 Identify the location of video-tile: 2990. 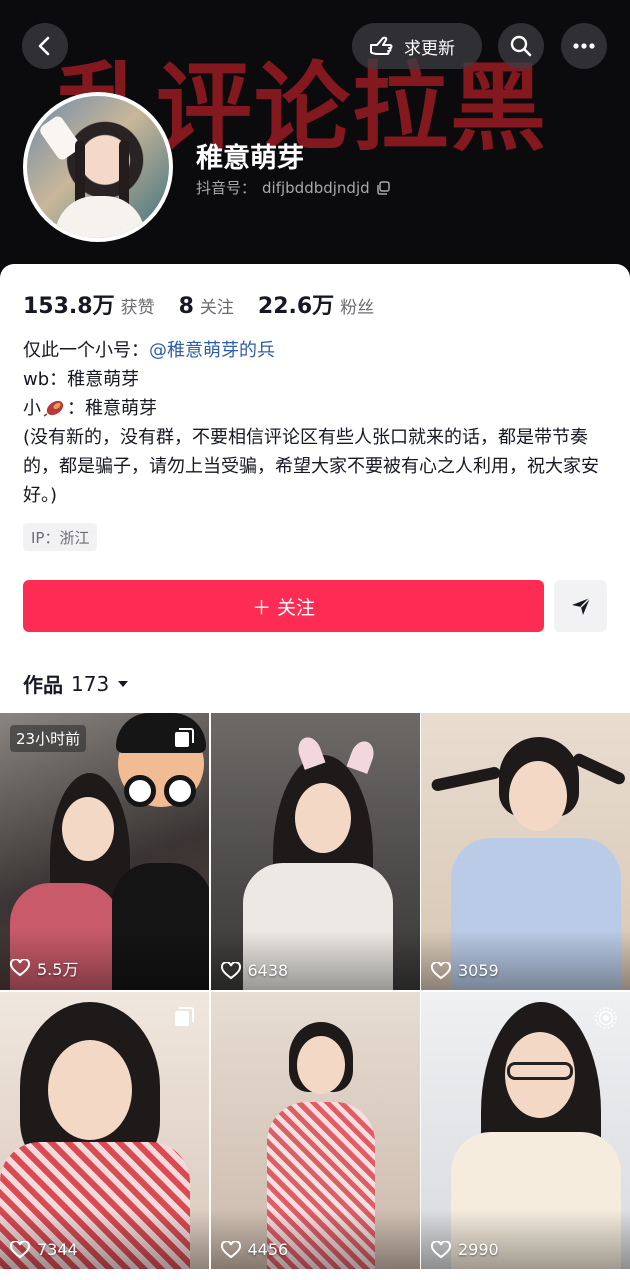
(525, 1130).